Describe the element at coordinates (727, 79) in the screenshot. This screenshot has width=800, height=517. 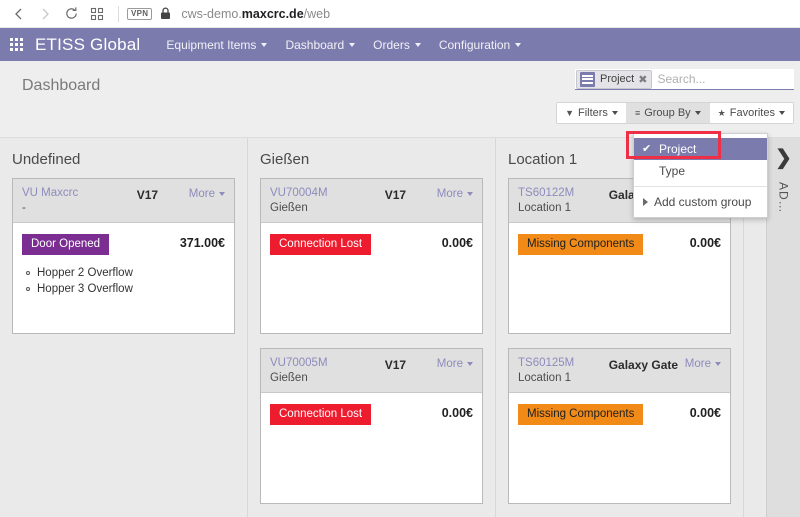
I see `search-input` at that location.